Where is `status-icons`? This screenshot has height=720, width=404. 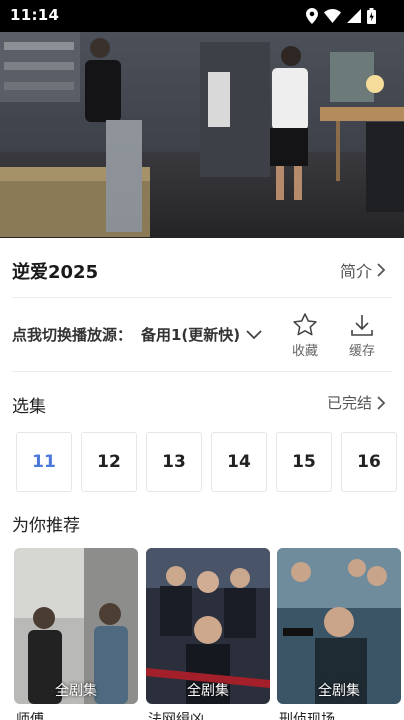
status-icons is located at coordinates (341, 16).